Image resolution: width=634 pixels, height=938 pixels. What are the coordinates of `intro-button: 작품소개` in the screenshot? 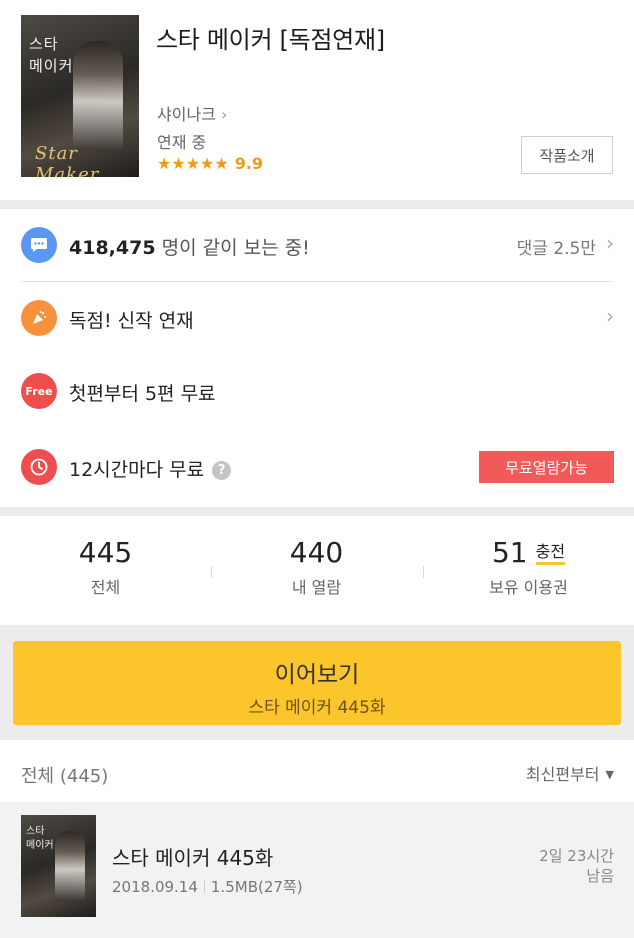 It's located at (567, 155).